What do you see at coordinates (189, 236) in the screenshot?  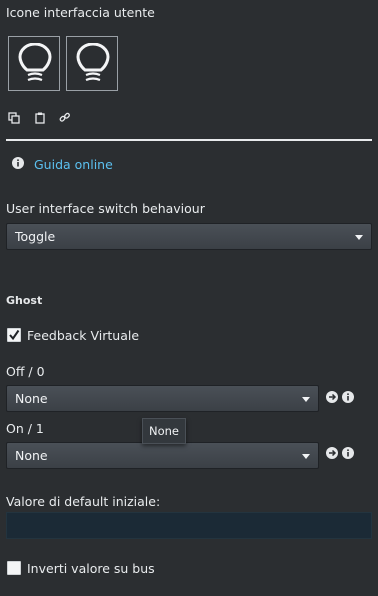 I see `switch-behaviour-select: Toggle` at bounding box center [189, 236].